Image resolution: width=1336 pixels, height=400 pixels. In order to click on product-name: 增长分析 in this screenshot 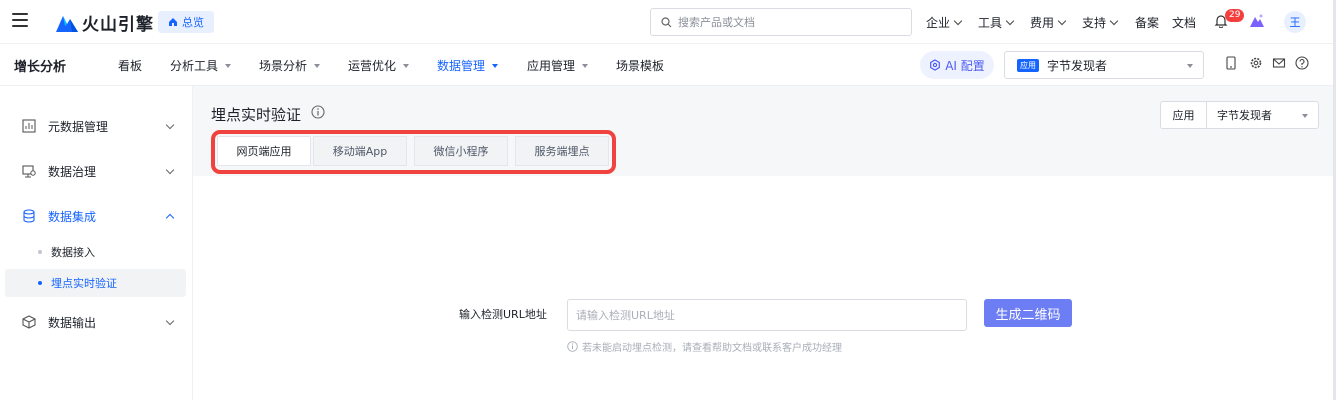, I will do `click(40, 67)`.